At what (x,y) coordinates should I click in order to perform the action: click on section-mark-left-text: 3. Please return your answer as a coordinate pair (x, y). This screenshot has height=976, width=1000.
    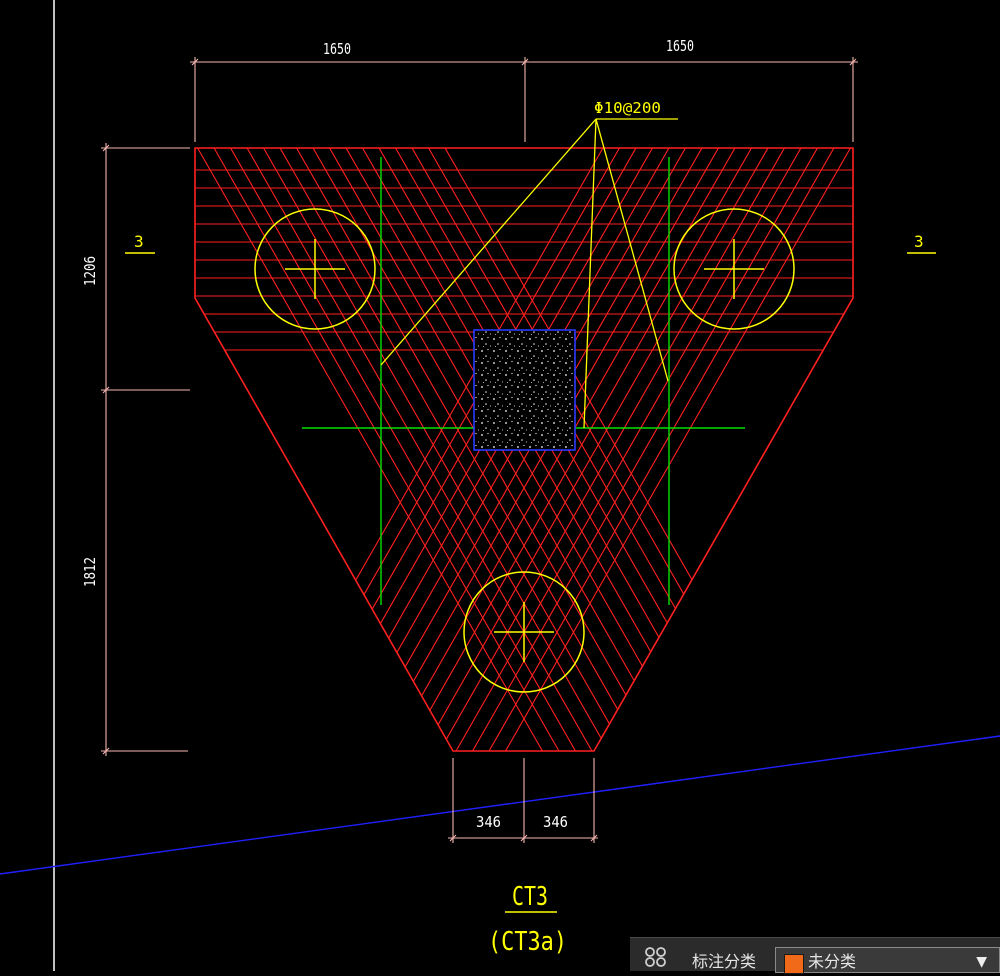
    Looking at the image, I should click on (139, 241).